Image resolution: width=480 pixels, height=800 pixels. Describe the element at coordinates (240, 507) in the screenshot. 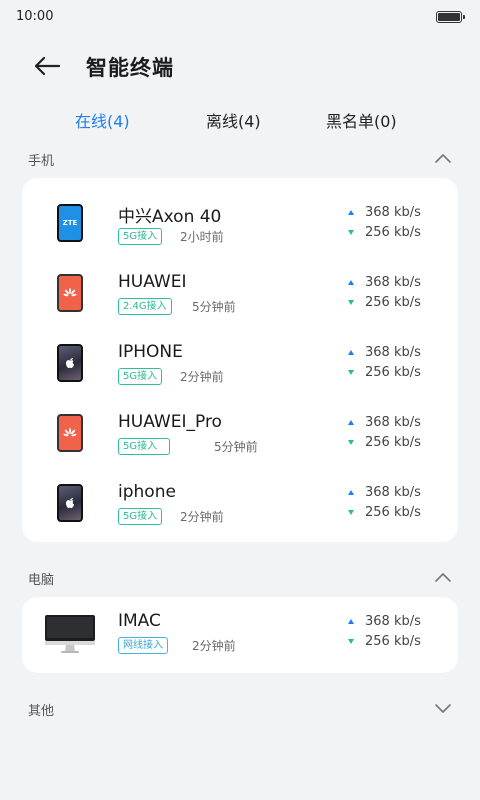

I see `device-row: iphone 5G接入 2分钟前 368 kb/s 256 kb/s` at that location.